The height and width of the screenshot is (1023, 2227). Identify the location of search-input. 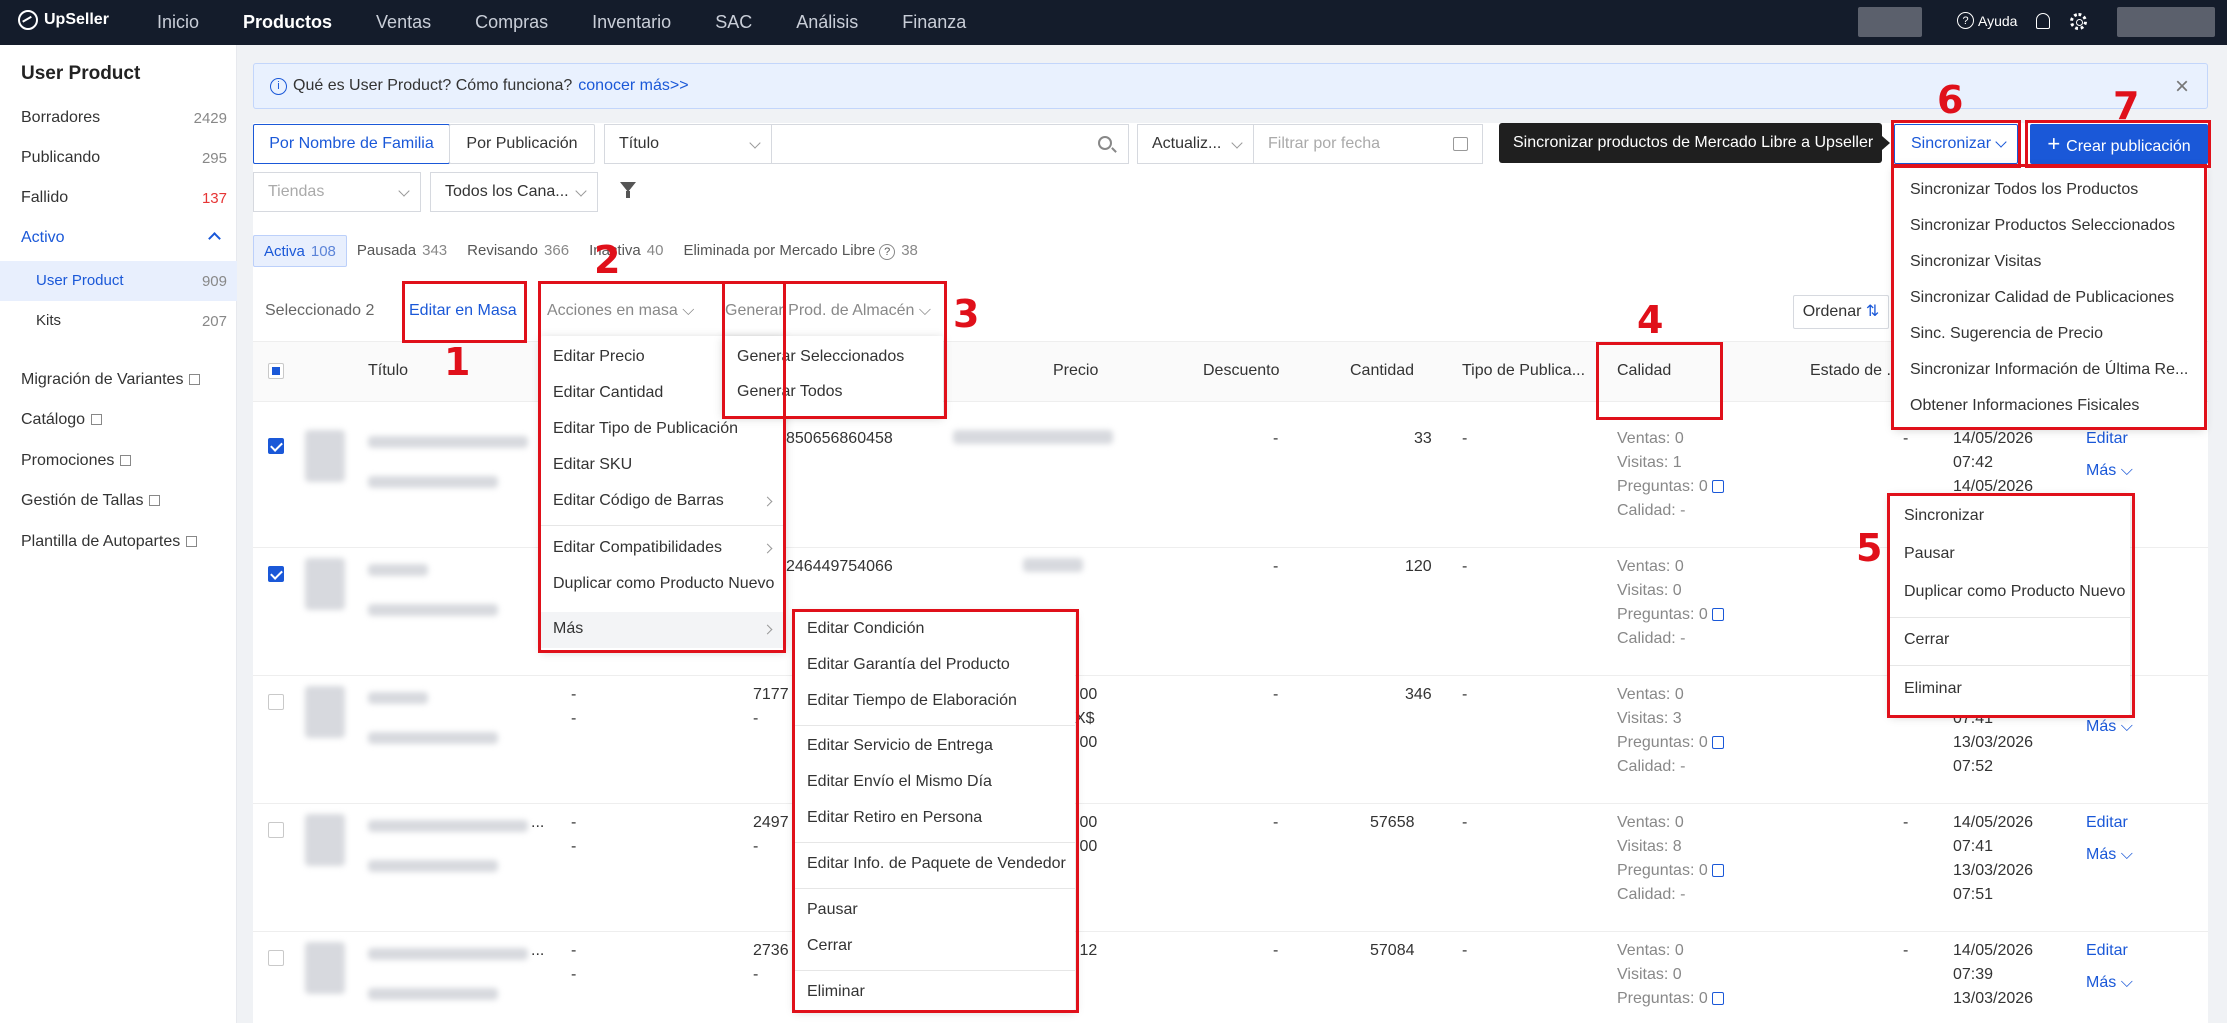
(950, 144).